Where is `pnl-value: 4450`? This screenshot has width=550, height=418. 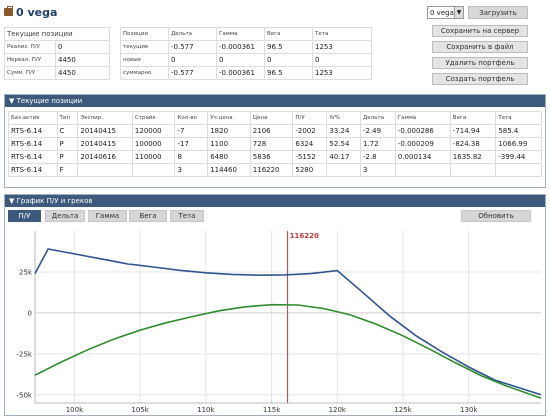
pnl-value: 4450 is located at coordinates (82, 73).